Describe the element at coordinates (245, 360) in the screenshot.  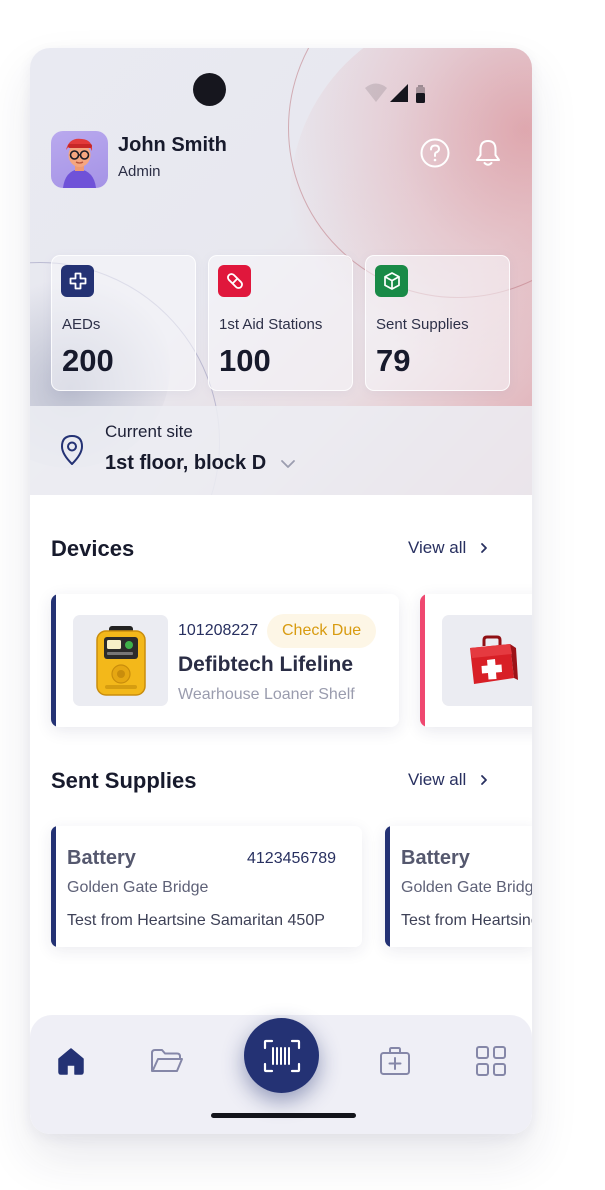
I see `stat-value: 100` at that location.